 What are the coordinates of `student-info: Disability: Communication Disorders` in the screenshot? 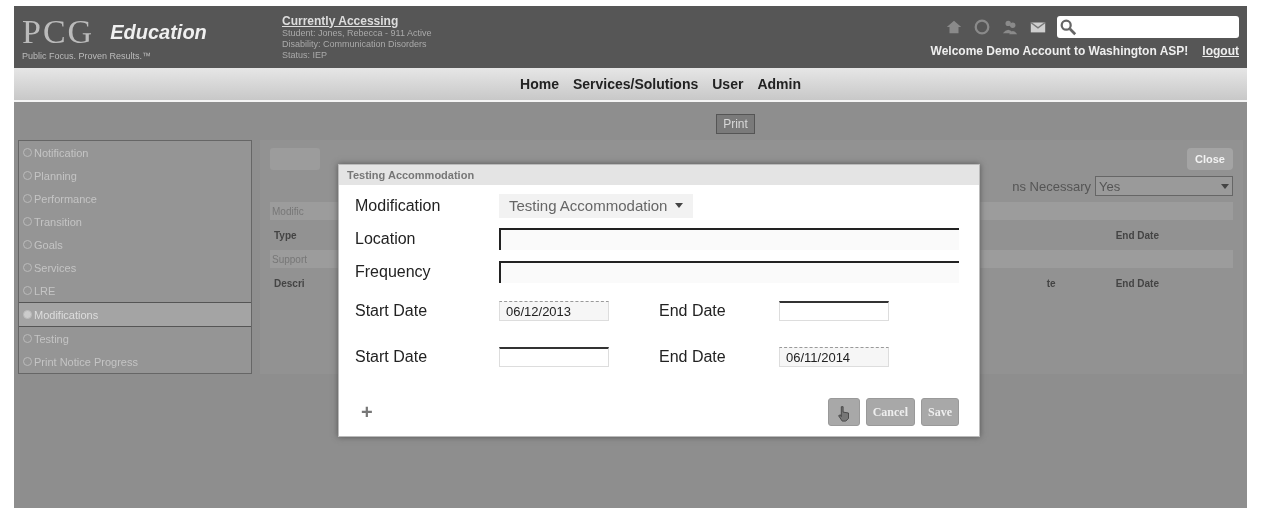 It's located at (355, 44).